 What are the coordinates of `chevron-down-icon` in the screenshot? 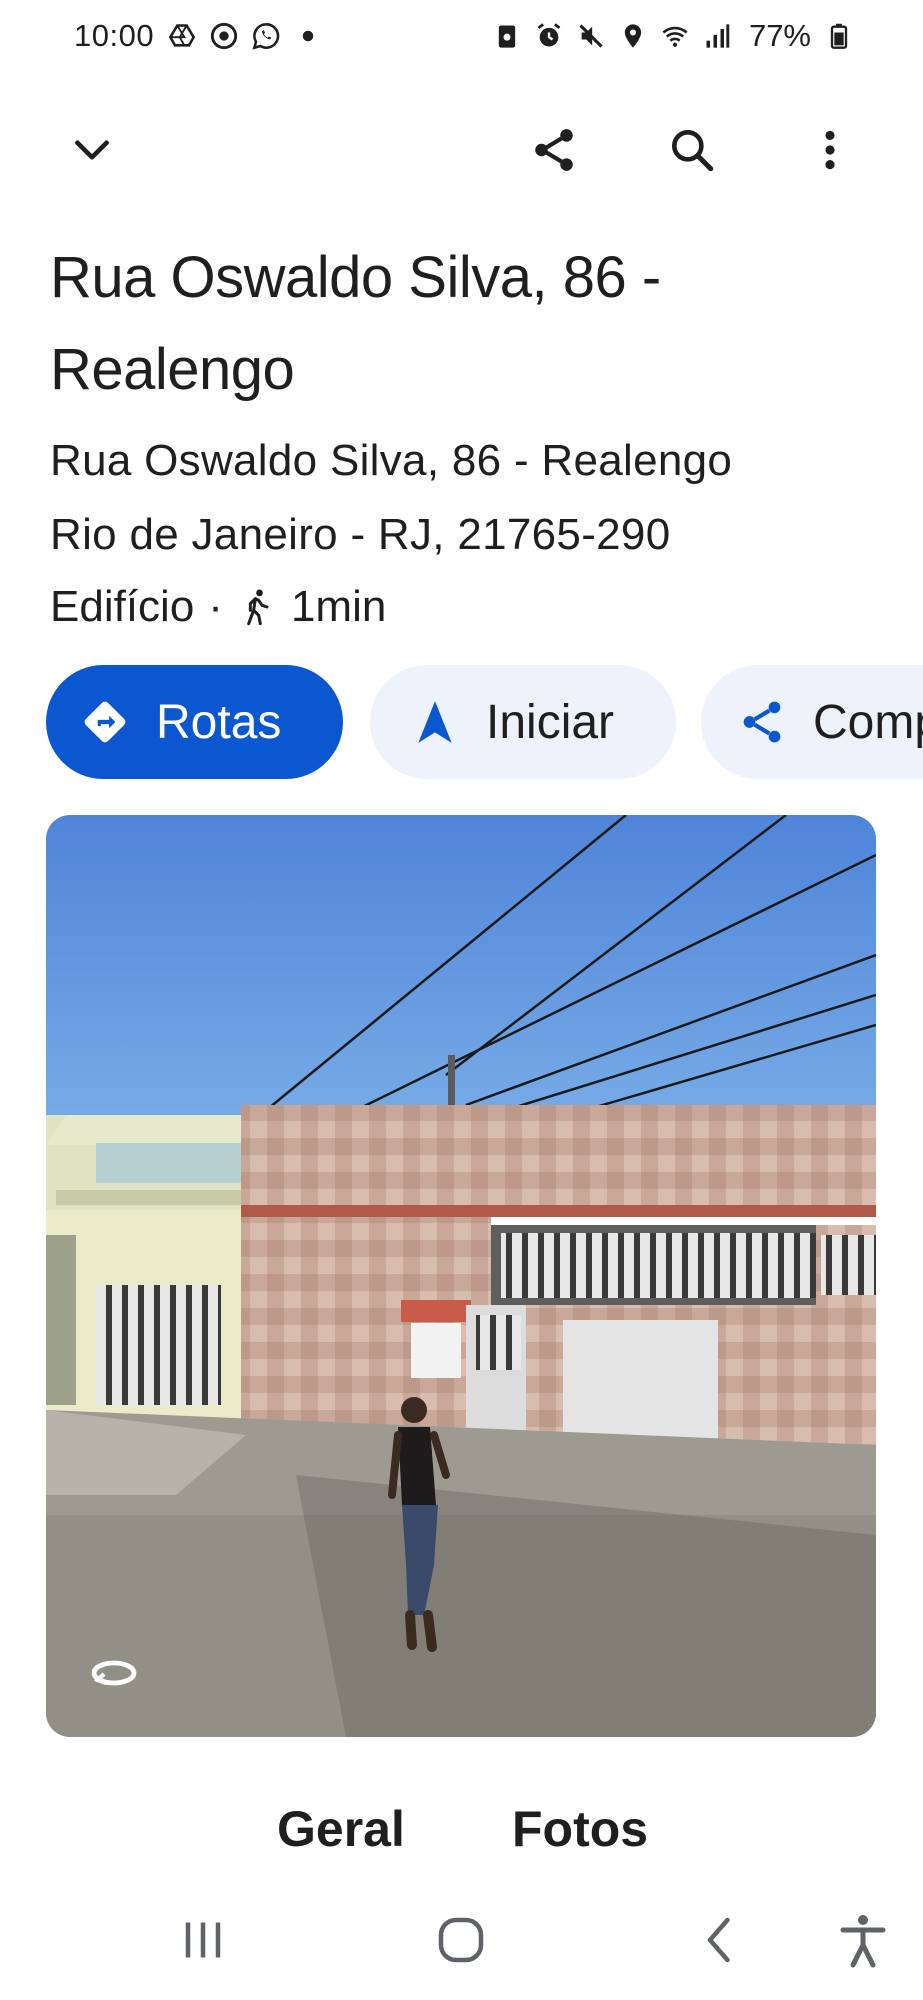 It's located at (92, 150).